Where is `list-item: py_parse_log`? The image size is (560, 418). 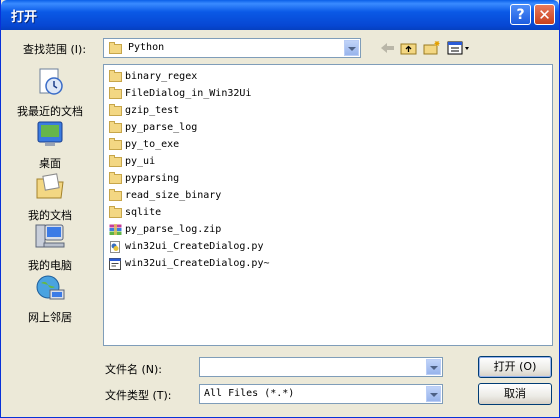
list-item: py_parse_log is located at coordinates (152, 127).